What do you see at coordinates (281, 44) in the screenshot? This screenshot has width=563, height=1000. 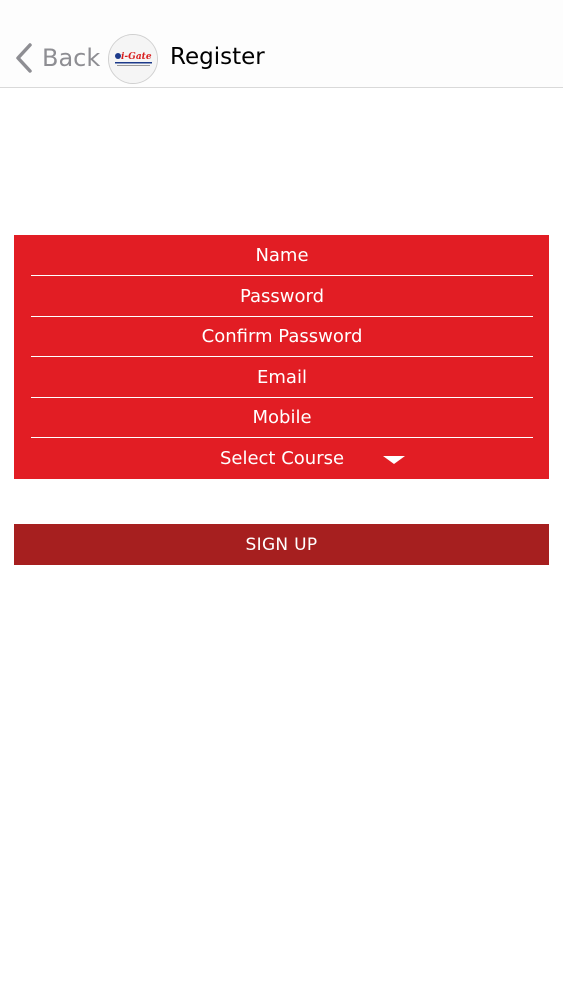 I see `navigation-bar: Back i-Gate Register` at bounding box center [281, 44].